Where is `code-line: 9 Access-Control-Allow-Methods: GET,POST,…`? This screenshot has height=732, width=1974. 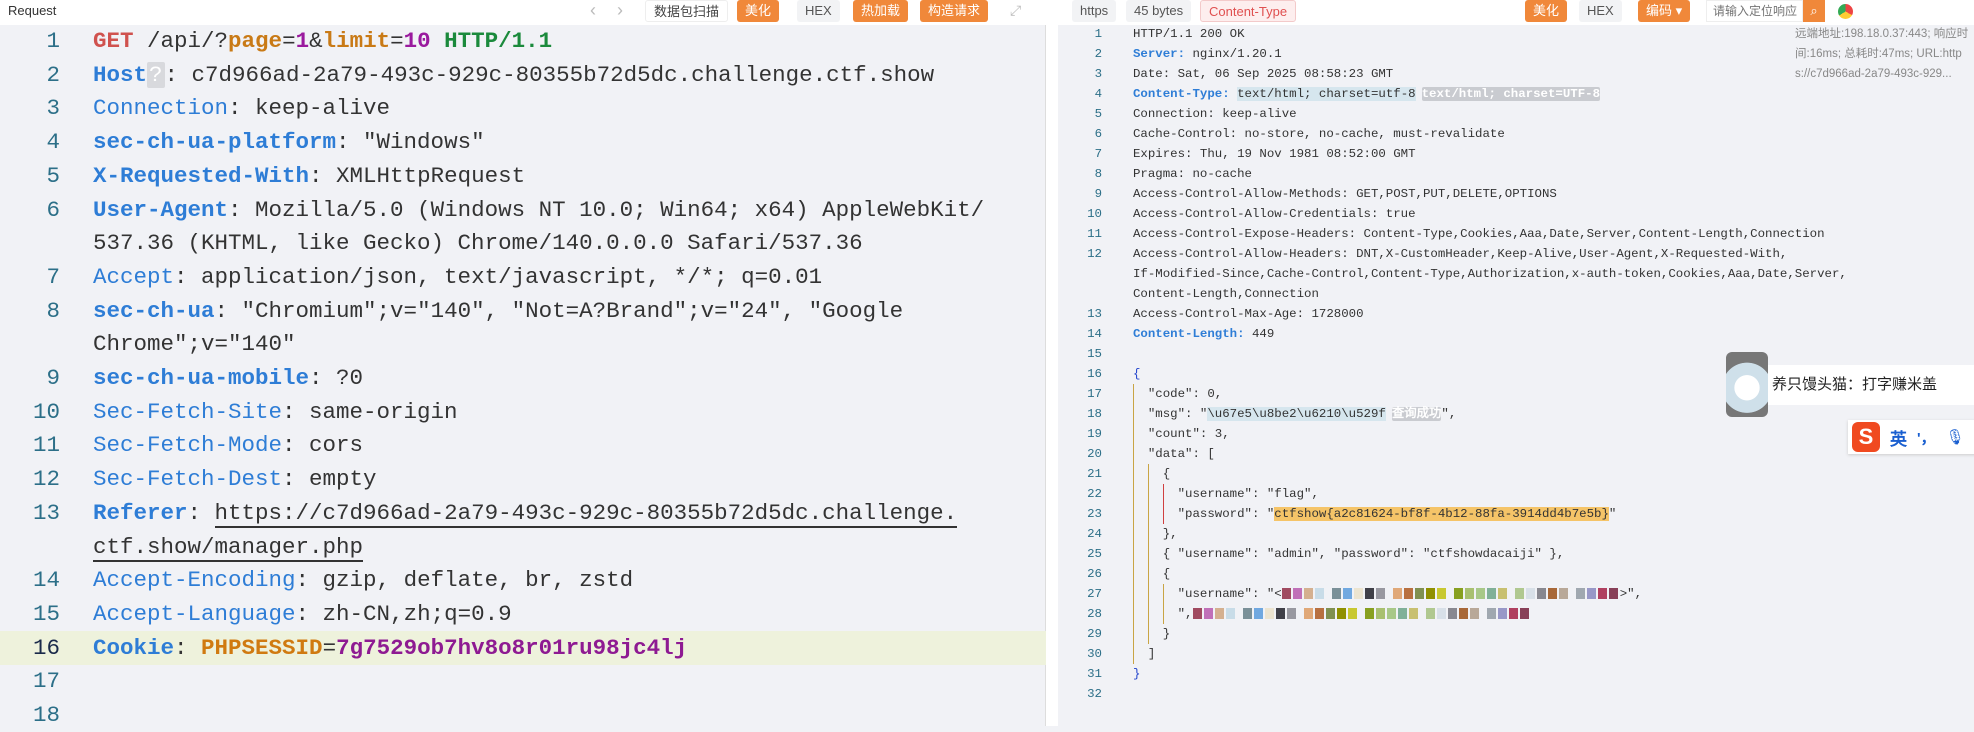 code-line: 9 Access-Control-Allow-Methods: GET,POST,… is located at coordinates (1516, 194).